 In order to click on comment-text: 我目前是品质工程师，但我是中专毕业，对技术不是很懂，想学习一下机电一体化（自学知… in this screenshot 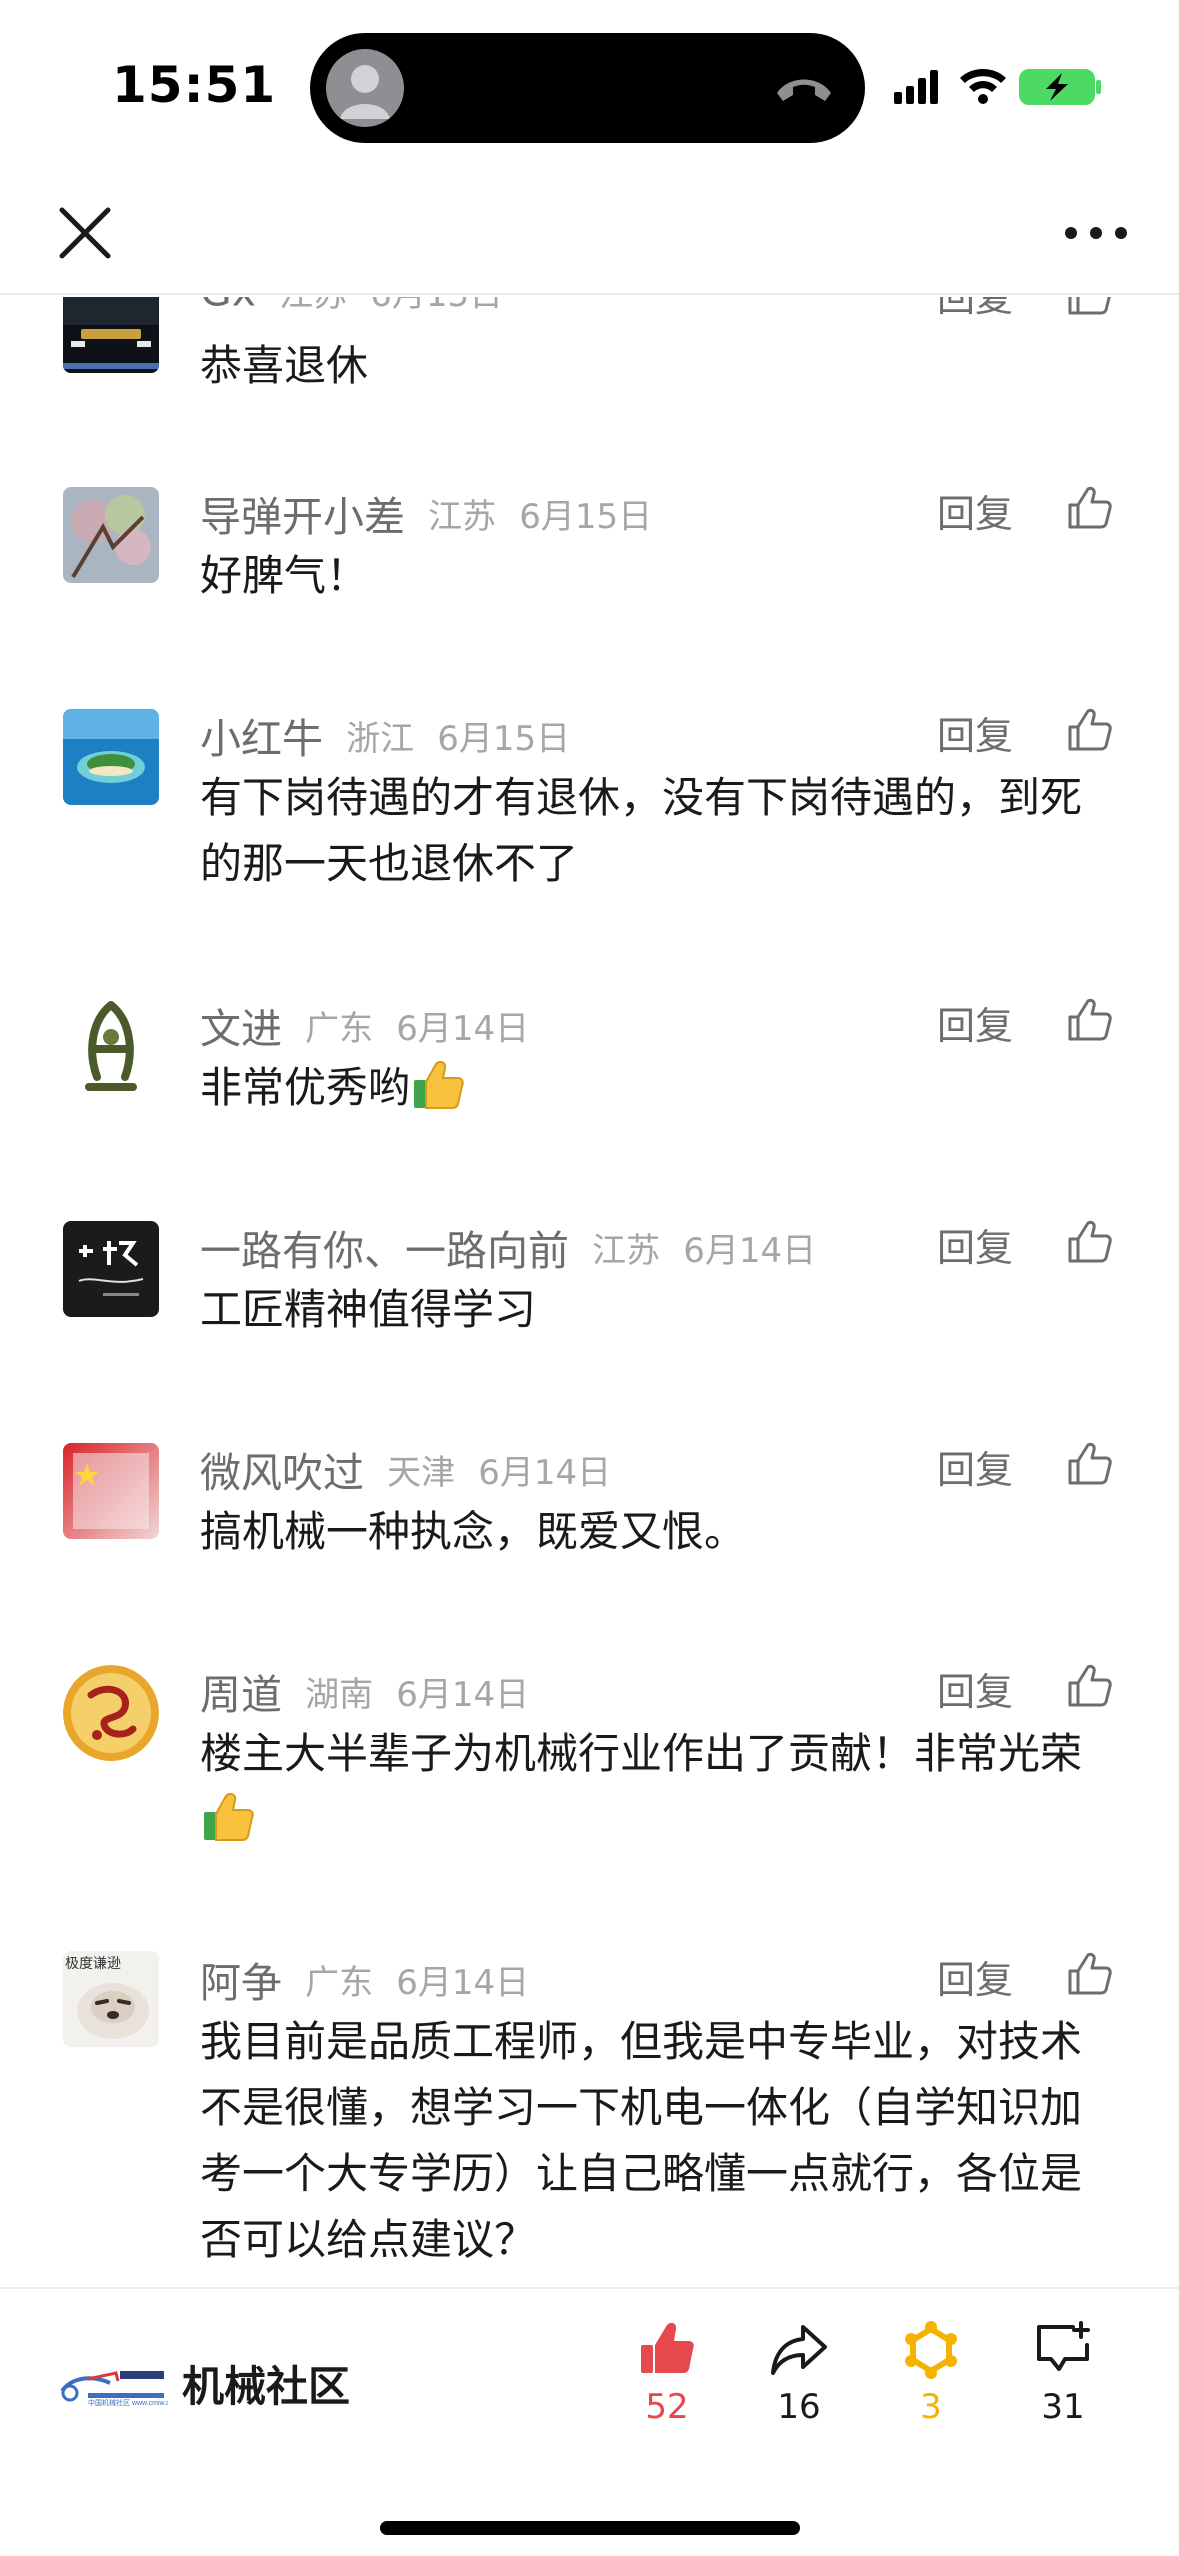, I will do `click(641, 2140)`.